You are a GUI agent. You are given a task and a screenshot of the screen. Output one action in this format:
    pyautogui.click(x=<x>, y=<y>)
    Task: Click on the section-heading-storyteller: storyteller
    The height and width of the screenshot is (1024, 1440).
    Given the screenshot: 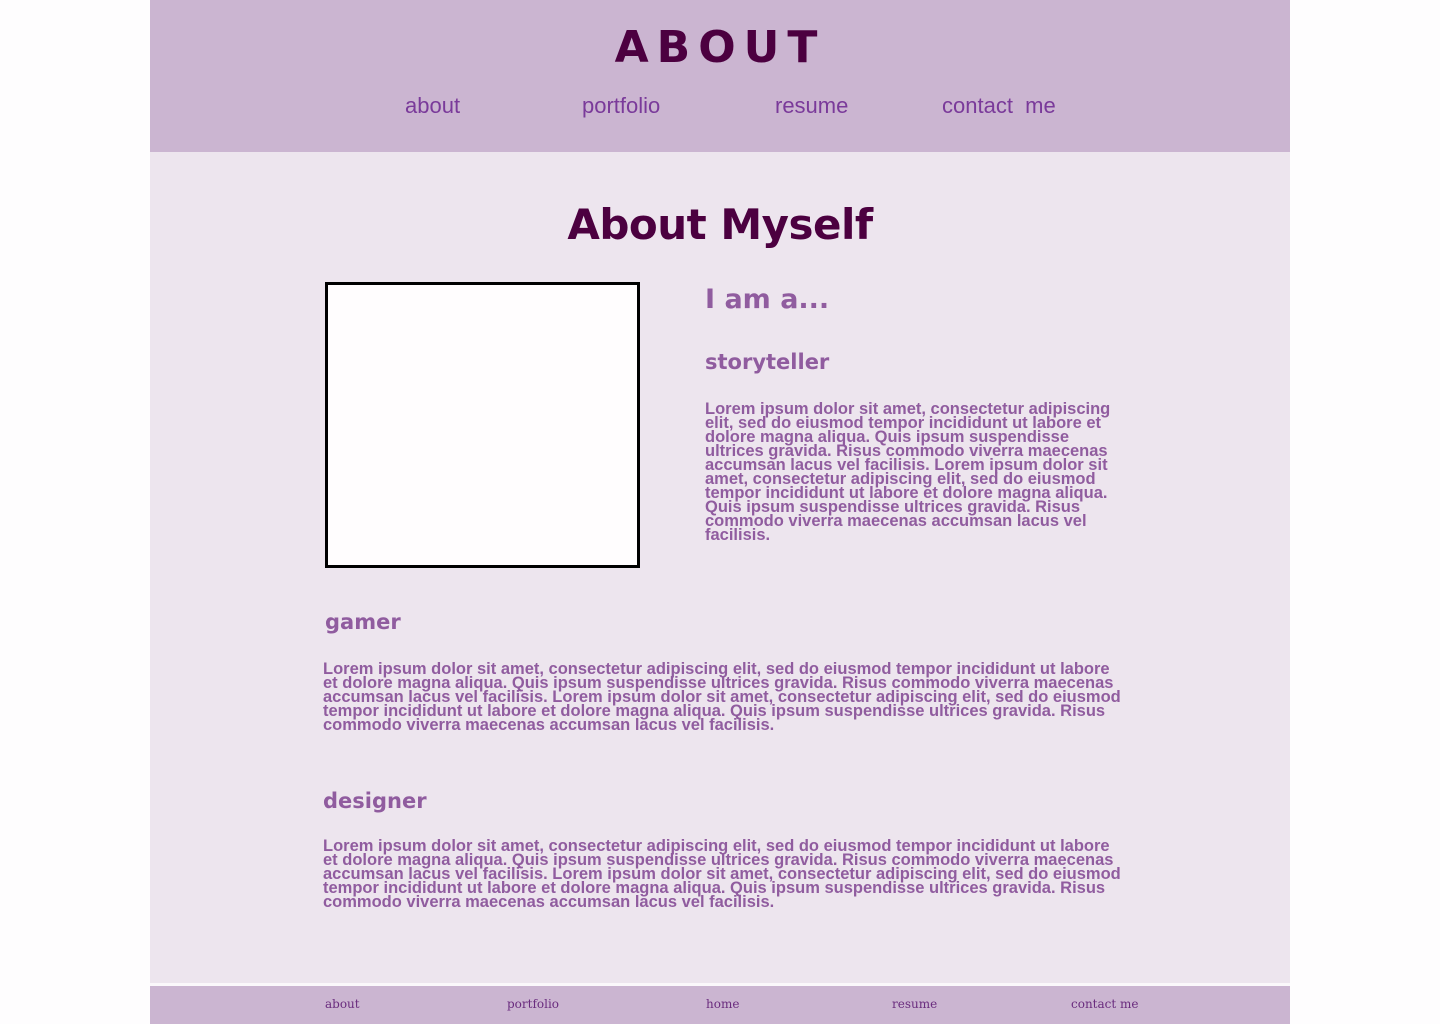 What is the action you would take?
    pyautogui.click(x=767, y=362)
    